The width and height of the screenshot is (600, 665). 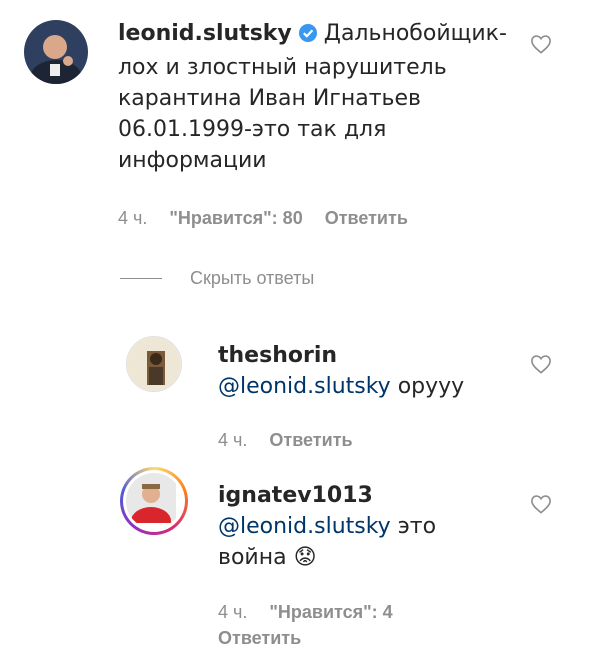 What do you see at coordinates (277, 355) in the screenshot?
I see `reply-username: theshorin` at bounding box center [277, 355].